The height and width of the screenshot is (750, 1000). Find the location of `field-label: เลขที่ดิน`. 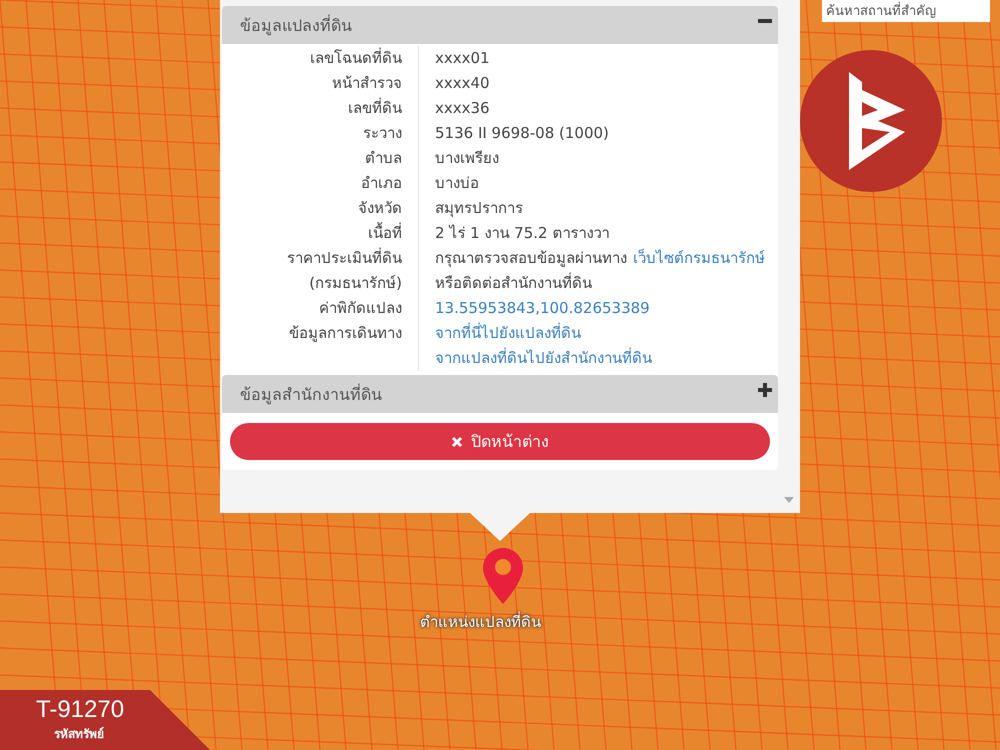

field-label: เลขที่ดิน is located at coordinates (375, 108).